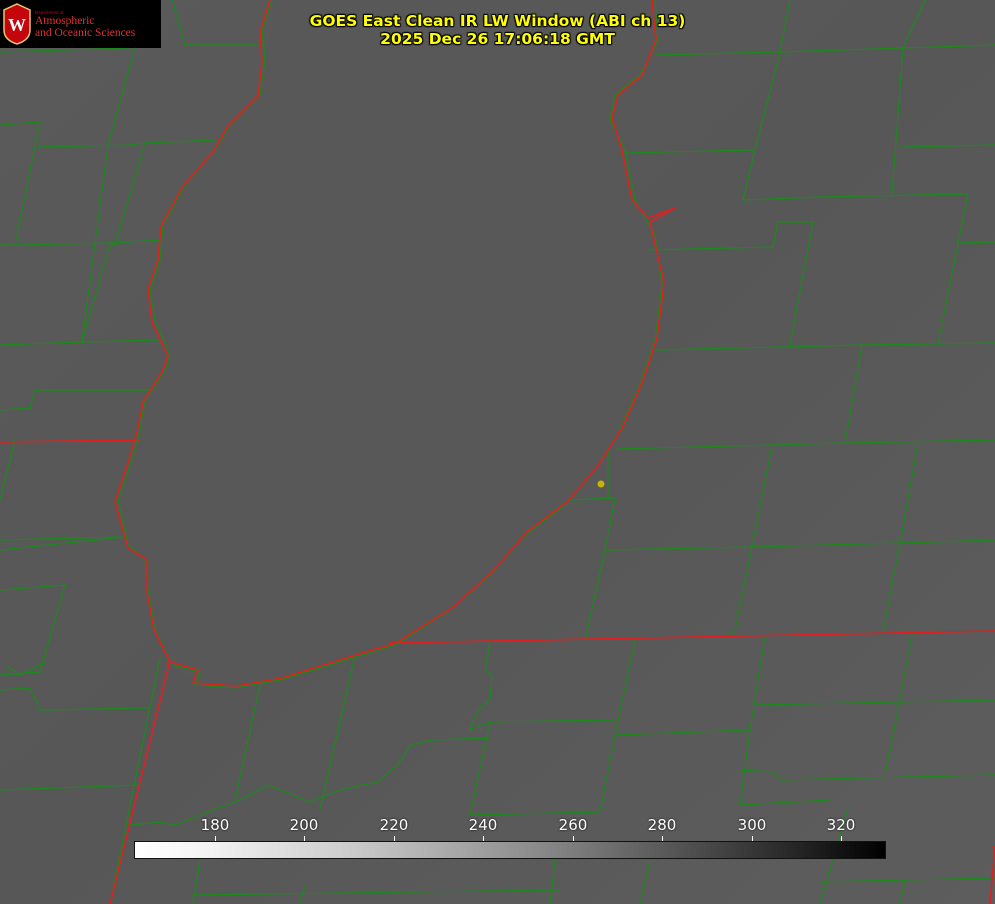 The width and height of the screenshot is (995, 904). Describe the element at coordinates (215, 825) in the screenshot. I see `colorbar-tick-label: 180` at that location.